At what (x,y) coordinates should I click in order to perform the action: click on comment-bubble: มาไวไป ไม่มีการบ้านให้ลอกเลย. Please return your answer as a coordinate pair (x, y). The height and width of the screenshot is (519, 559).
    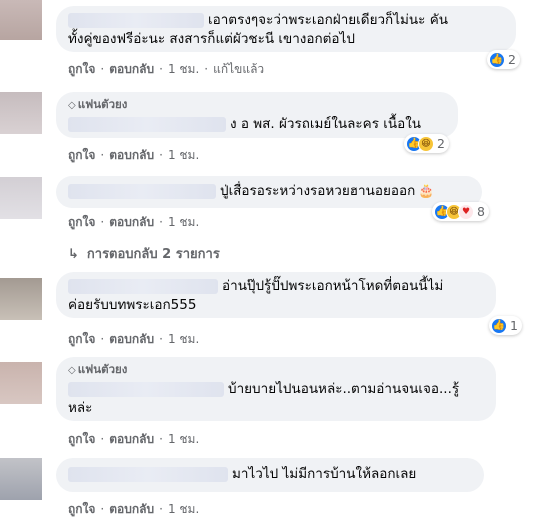
    Looking at the image, I should click on (270, 475).